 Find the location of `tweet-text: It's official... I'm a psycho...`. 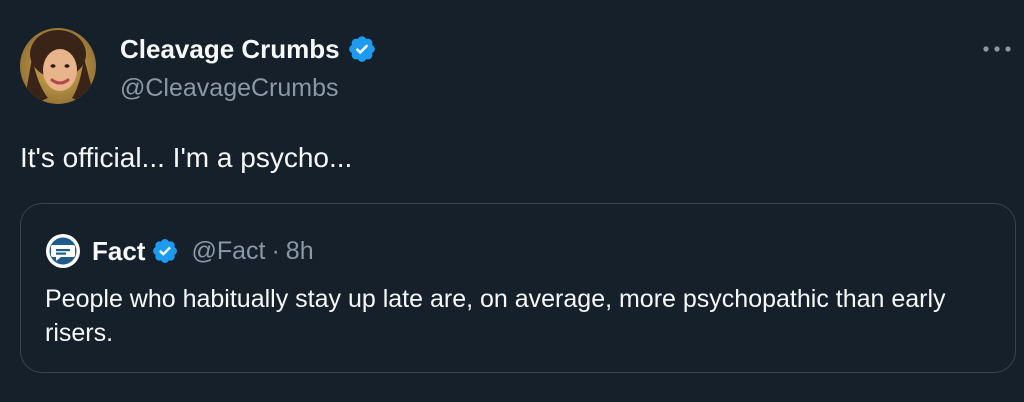

tweet-text: It's official... I'm a psycho... is located at coordinates (186, 157).